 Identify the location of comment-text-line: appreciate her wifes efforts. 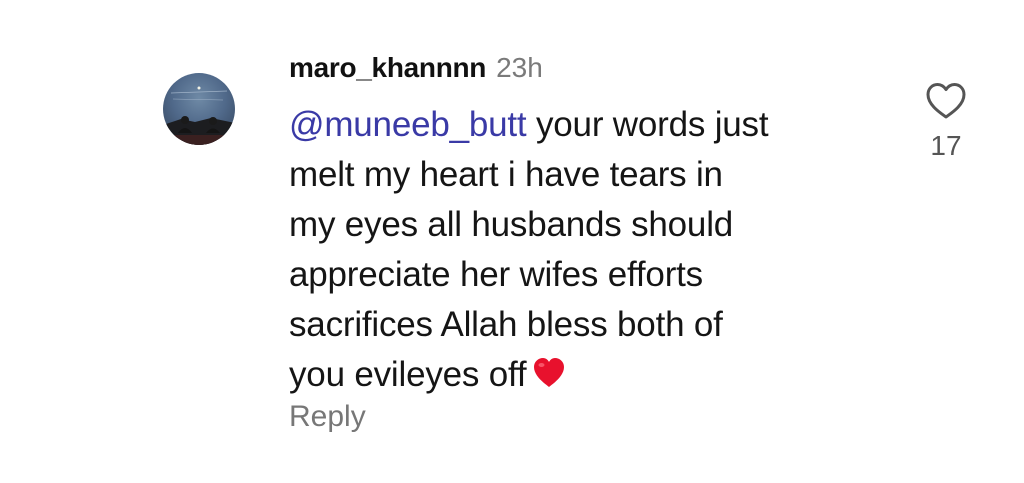
(496, 274).